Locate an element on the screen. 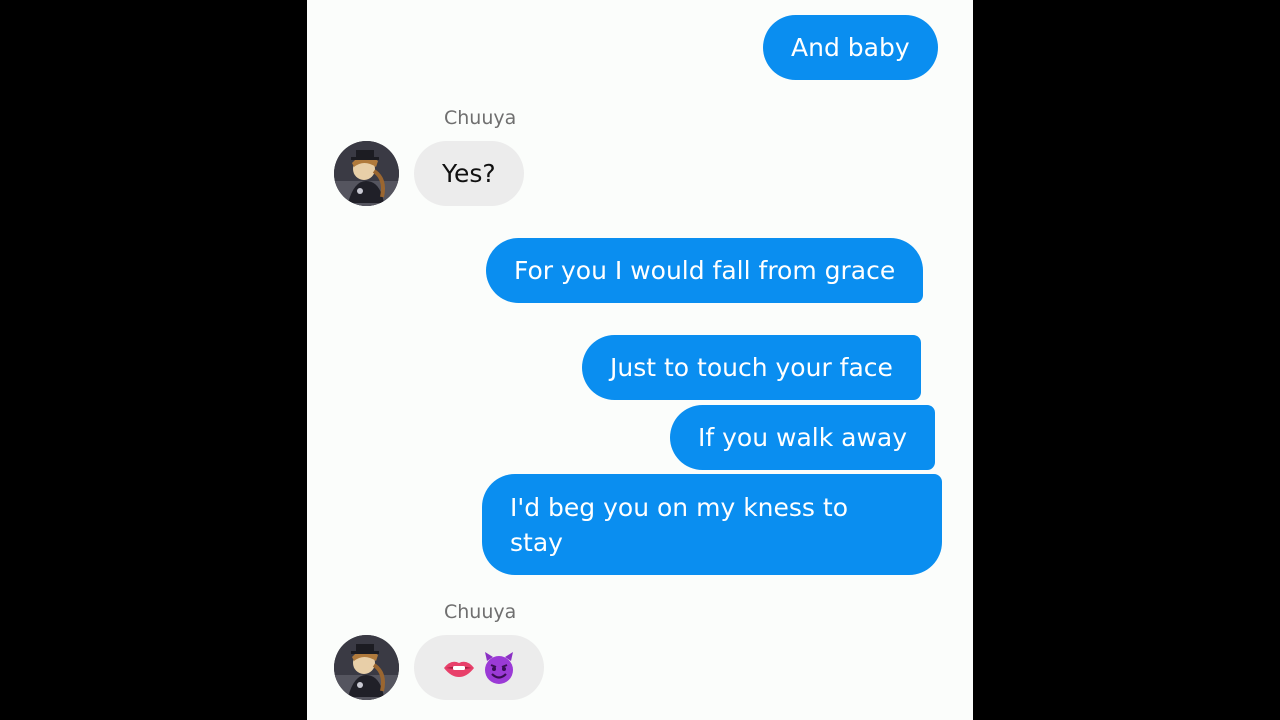 The image size is (1280, 720). biting-lip-icon is located at coordinates (459, 669).